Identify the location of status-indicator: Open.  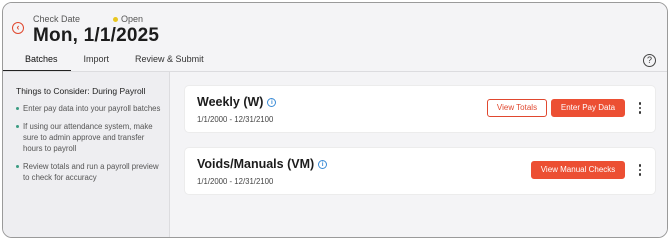
(128, 19).